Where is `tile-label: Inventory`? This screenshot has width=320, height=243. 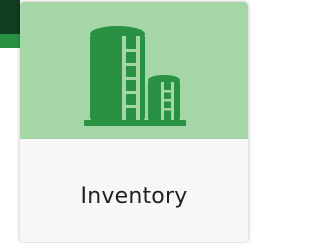 tile-label: Inventory is located at coordinates (134, 196).